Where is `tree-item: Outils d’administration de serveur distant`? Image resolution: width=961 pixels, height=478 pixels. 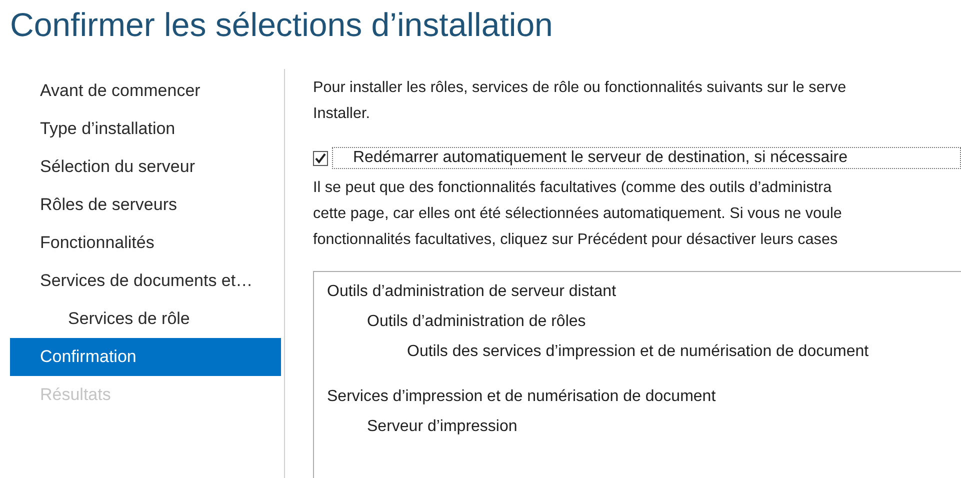
tree-item: Outils d’administration de serveur distant is located at coordinates (472, 292).